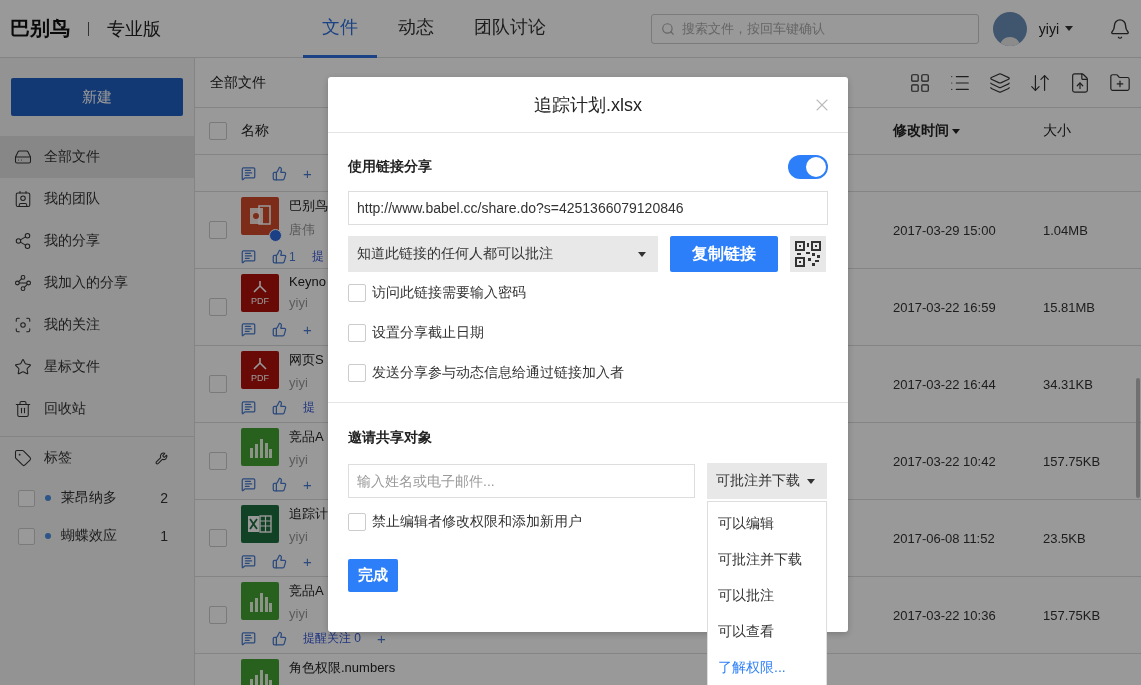 This screenshot has width=1141, height=685. What do you see at coordinates (1009, 28) in the screenshot?
I see `user-avatar` at bounding box center [1009, 28].